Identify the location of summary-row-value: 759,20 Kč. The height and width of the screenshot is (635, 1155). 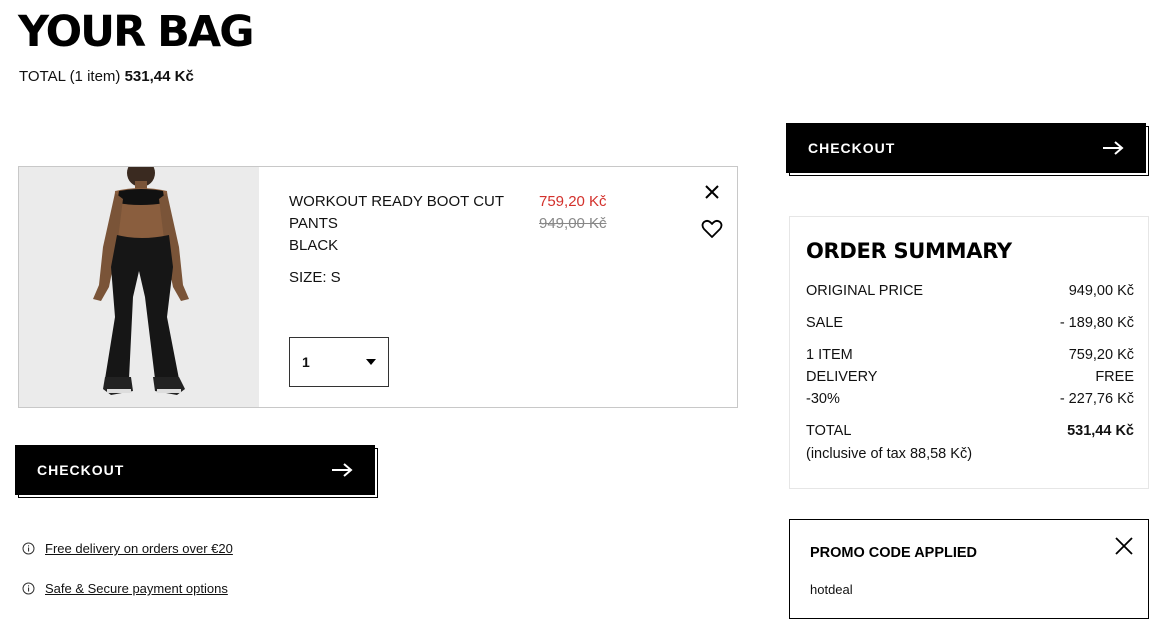
(1101, 355).